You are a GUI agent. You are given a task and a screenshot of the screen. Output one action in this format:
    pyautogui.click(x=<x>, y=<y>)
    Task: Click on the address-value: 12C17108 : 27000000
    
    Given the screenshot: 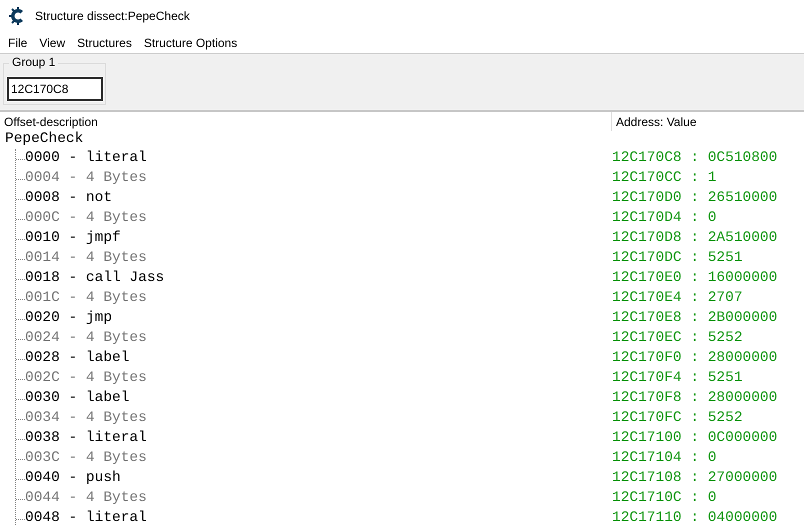 What is the action you would take?
    pyautogui.click(x=695, y=478)
    